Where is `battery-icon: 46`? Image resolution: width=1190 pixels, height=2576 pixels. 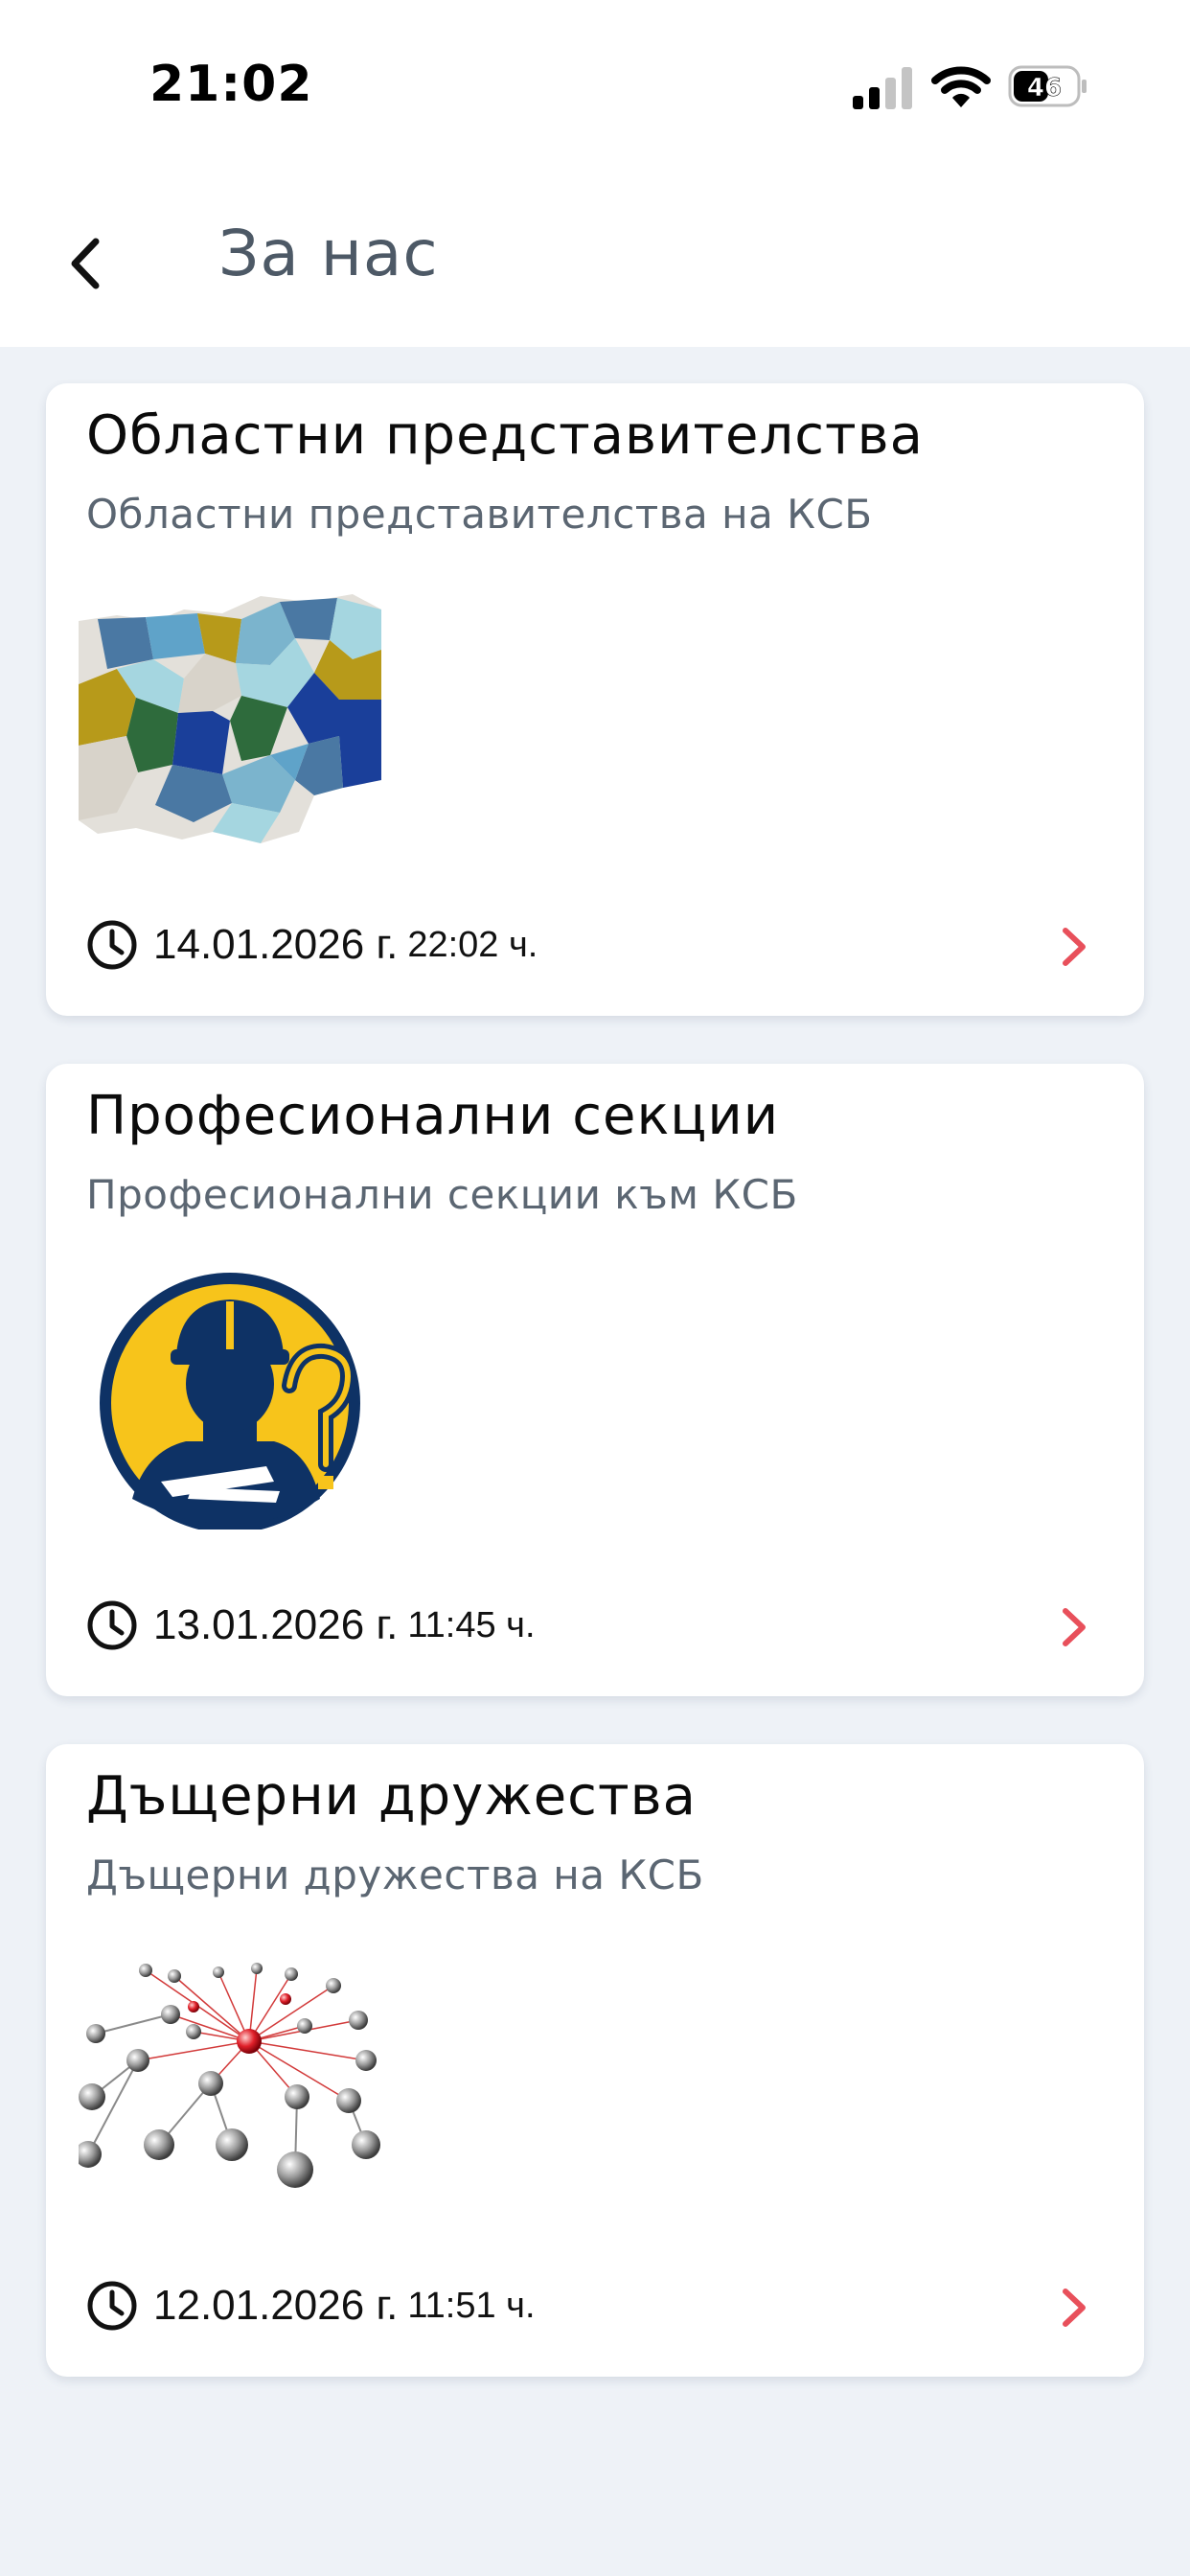 battery-icon: 46 is located at coordinates (1047, 86).